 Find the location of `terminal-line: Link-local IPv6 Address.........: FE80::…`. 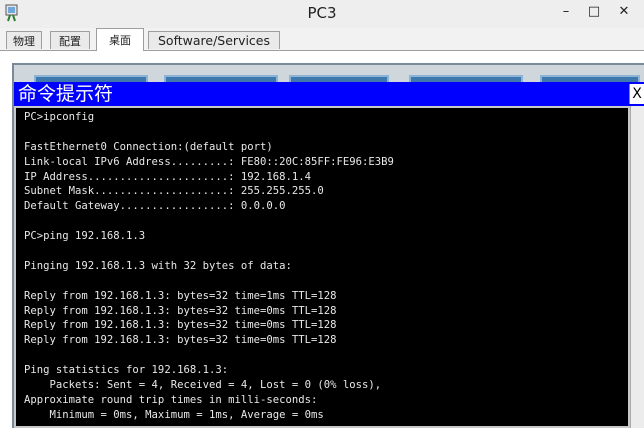

terminal-line: Link-local IPv6 Address.........: FE80::… is located at coordinates (209, 161).